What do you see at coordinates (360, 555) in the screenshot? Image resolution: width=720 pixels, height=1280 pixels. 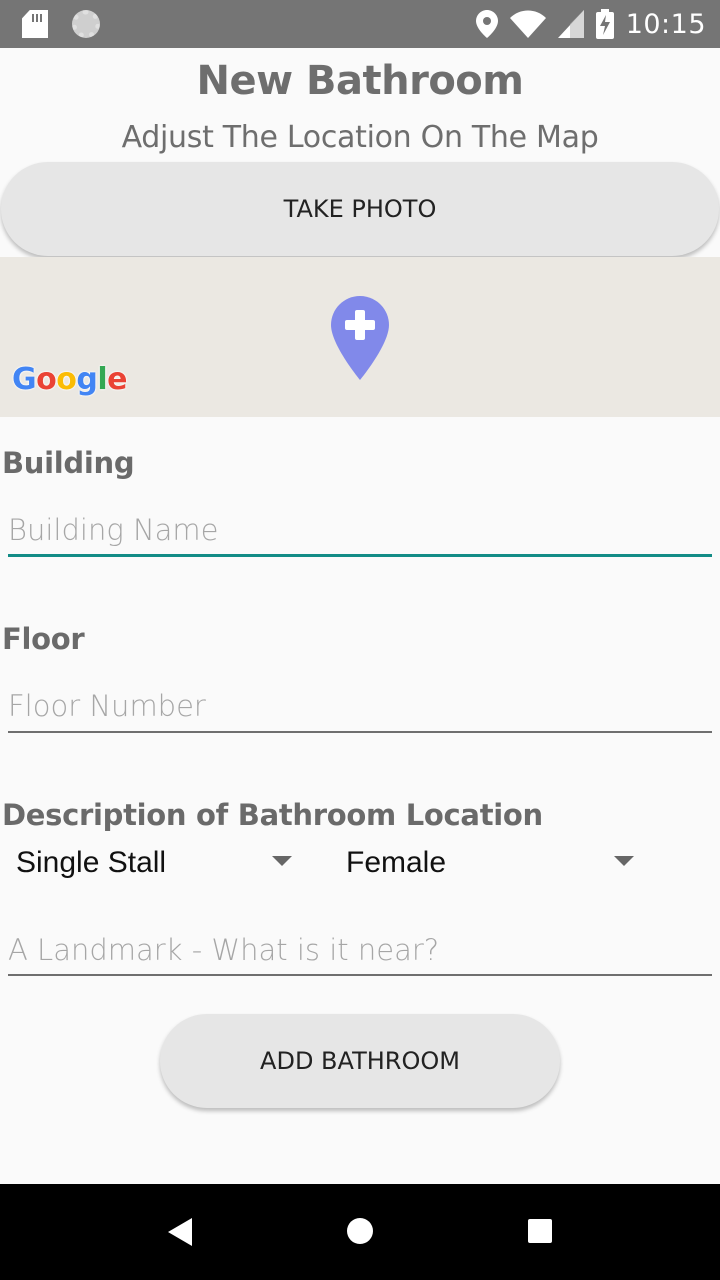 I see `building-input-underline` at bounding box center [360, 555].